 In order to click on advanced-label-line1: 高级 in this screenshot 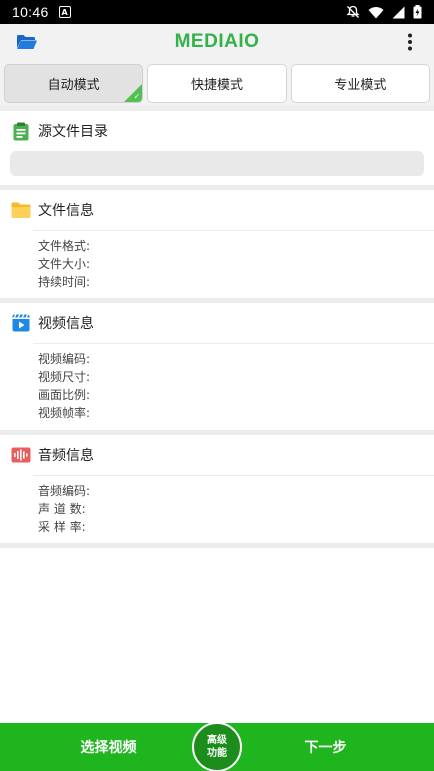, I will do `click(217, 740)`.